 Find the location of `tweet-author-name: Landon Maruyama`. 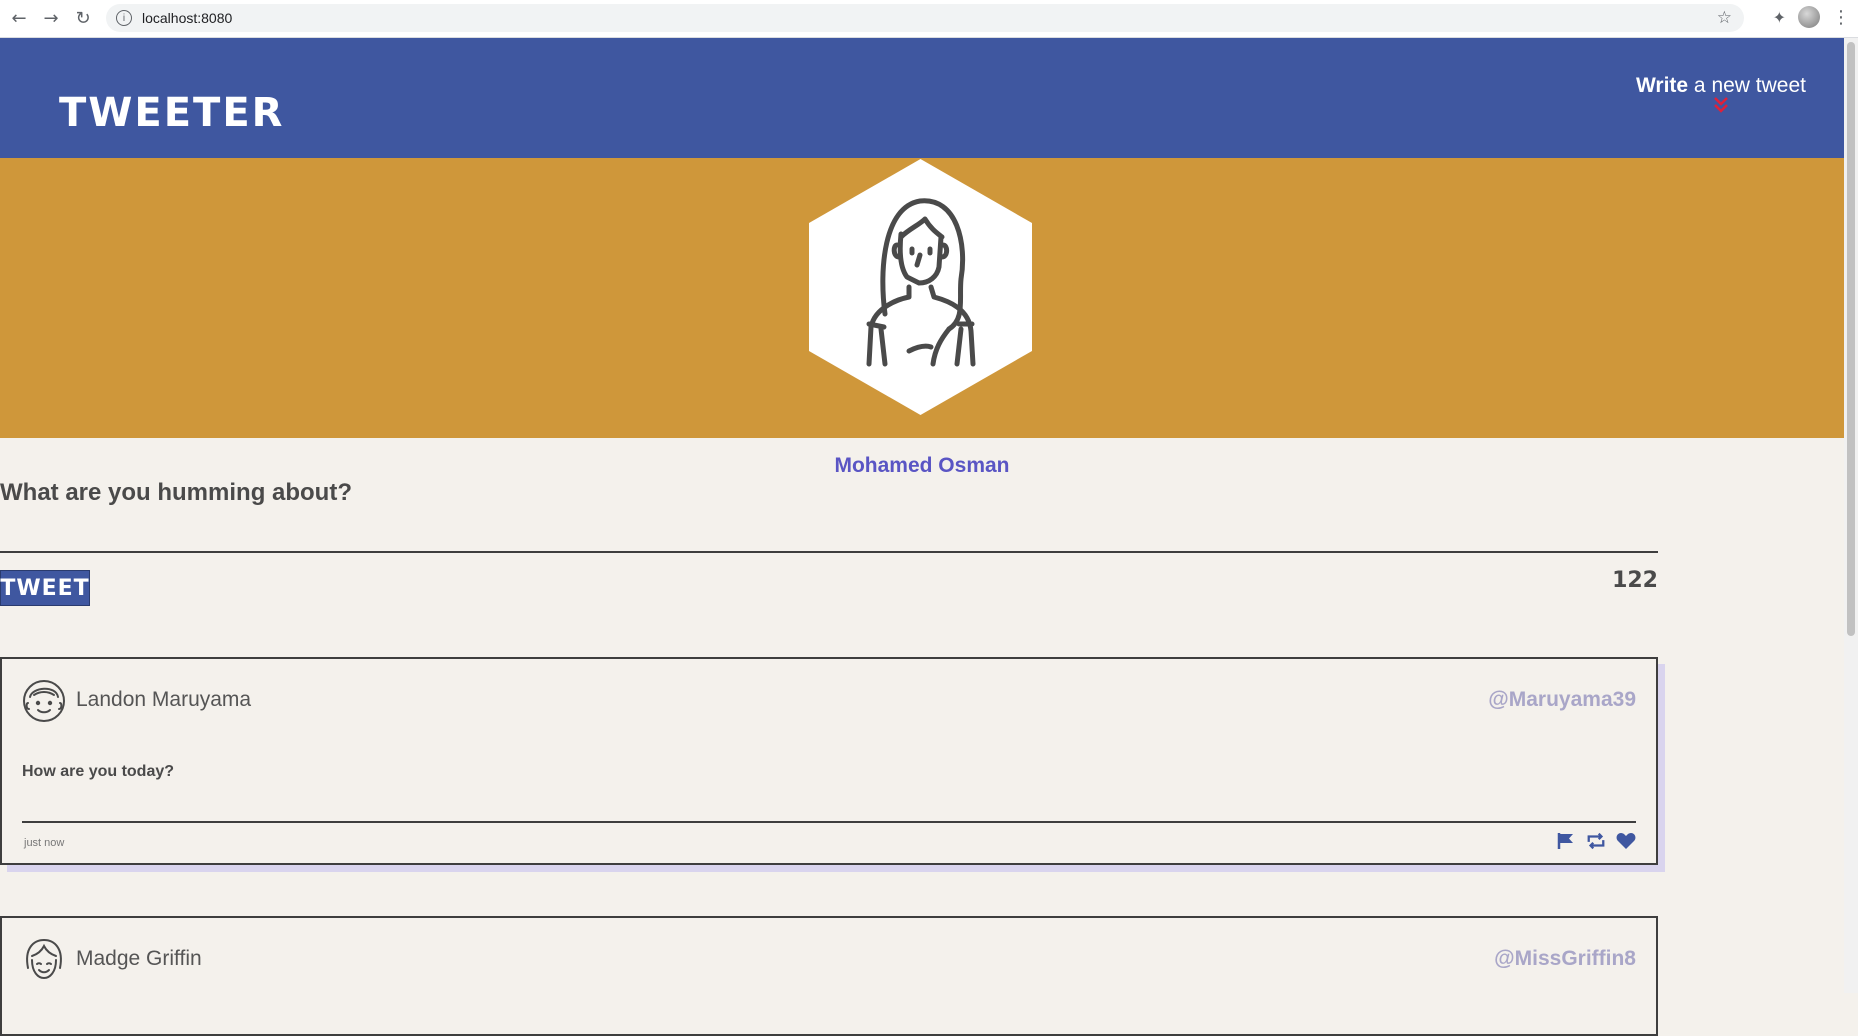

tweet-author-name: Landon Maruyama is located at coordinates (164, 699).